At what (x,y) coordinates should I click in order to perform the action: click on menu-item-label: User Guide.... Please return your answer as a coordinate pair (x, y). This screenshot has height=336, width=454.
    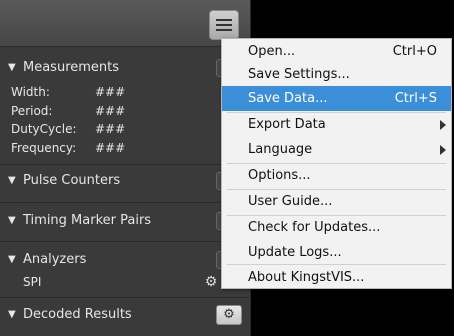
    Looking at the image, I should click on (290, 201).